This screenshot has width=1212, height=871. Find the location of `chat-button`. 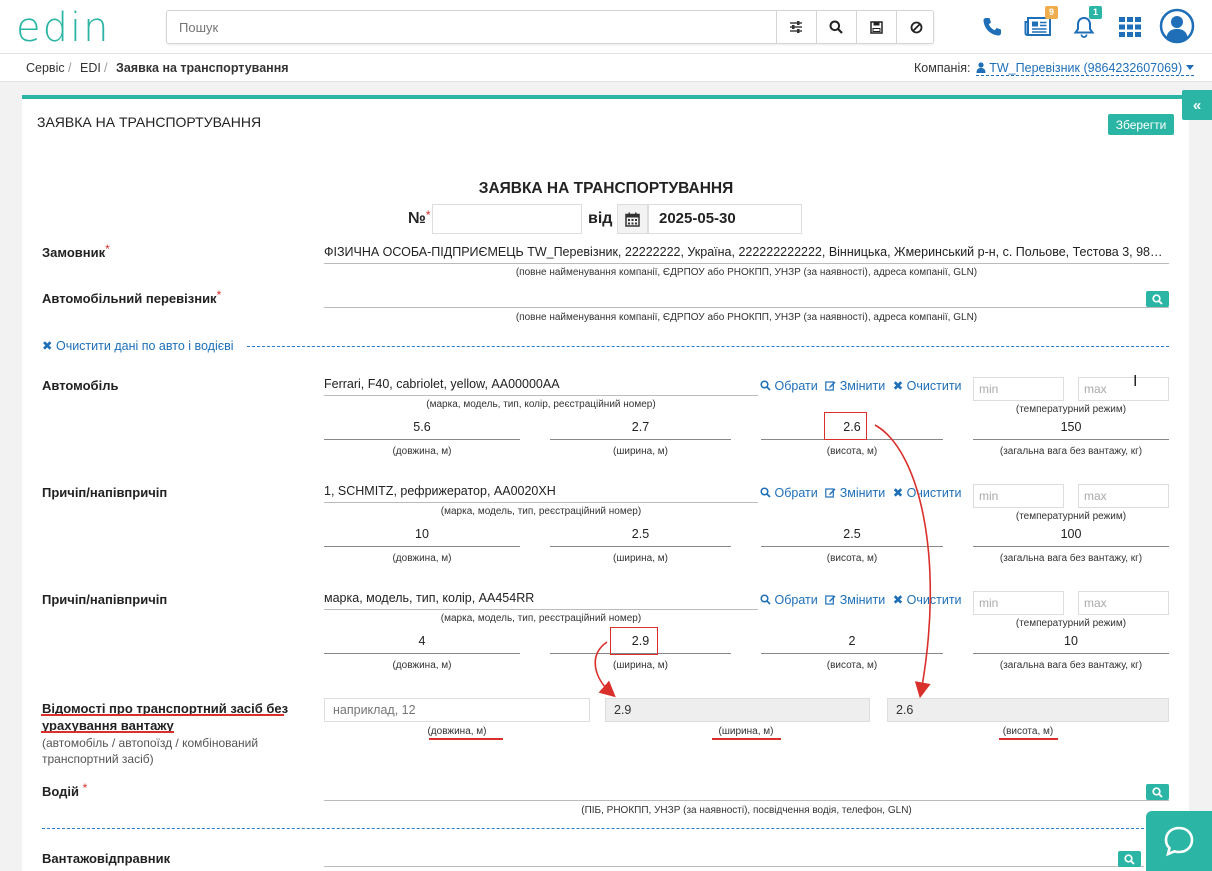

chat-button is located at coordinates (1179, 841).